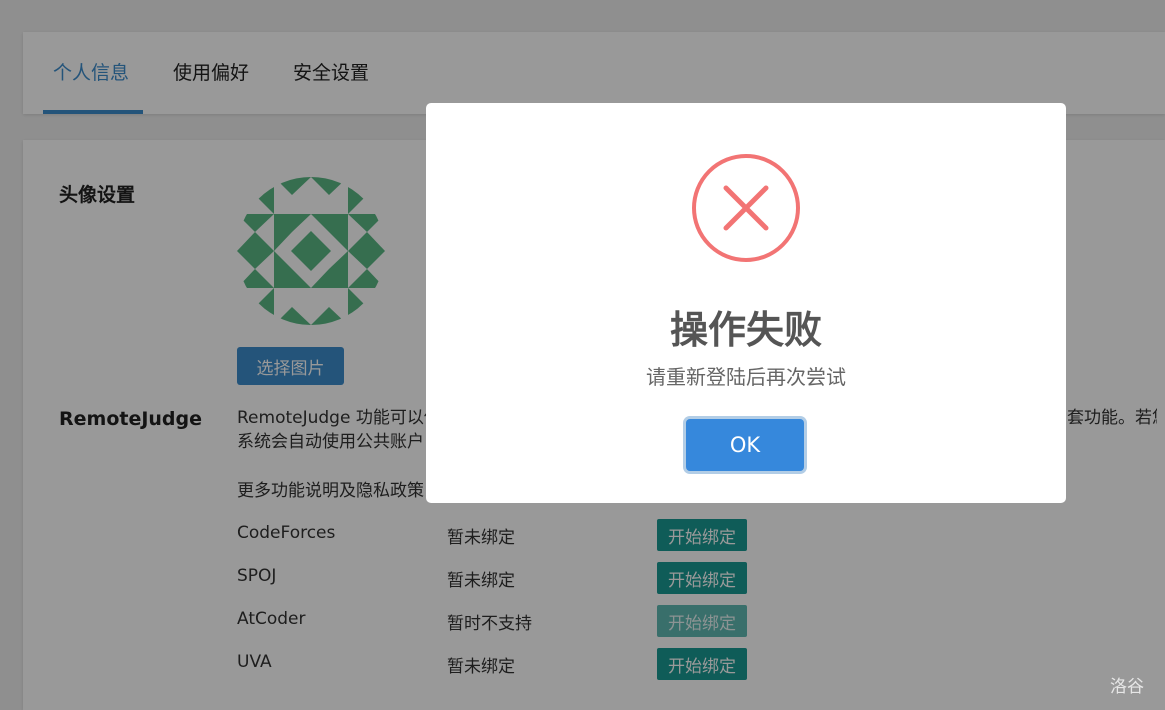 The image size is (1165, 710). Describe the element at coordinates (1127, 687) in the screenshot. I see `watermark-text: 洛谷` at that location.